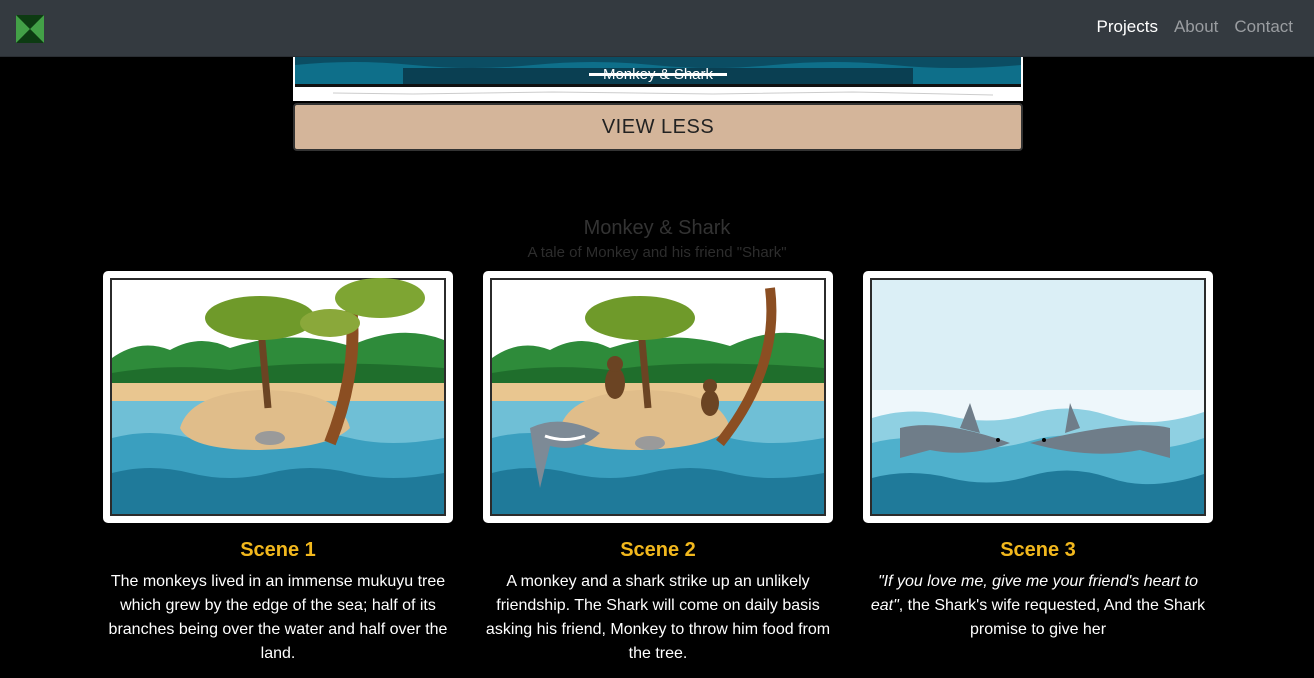  I want to click on scene-1-title: Scene 1, so click(278, 550).